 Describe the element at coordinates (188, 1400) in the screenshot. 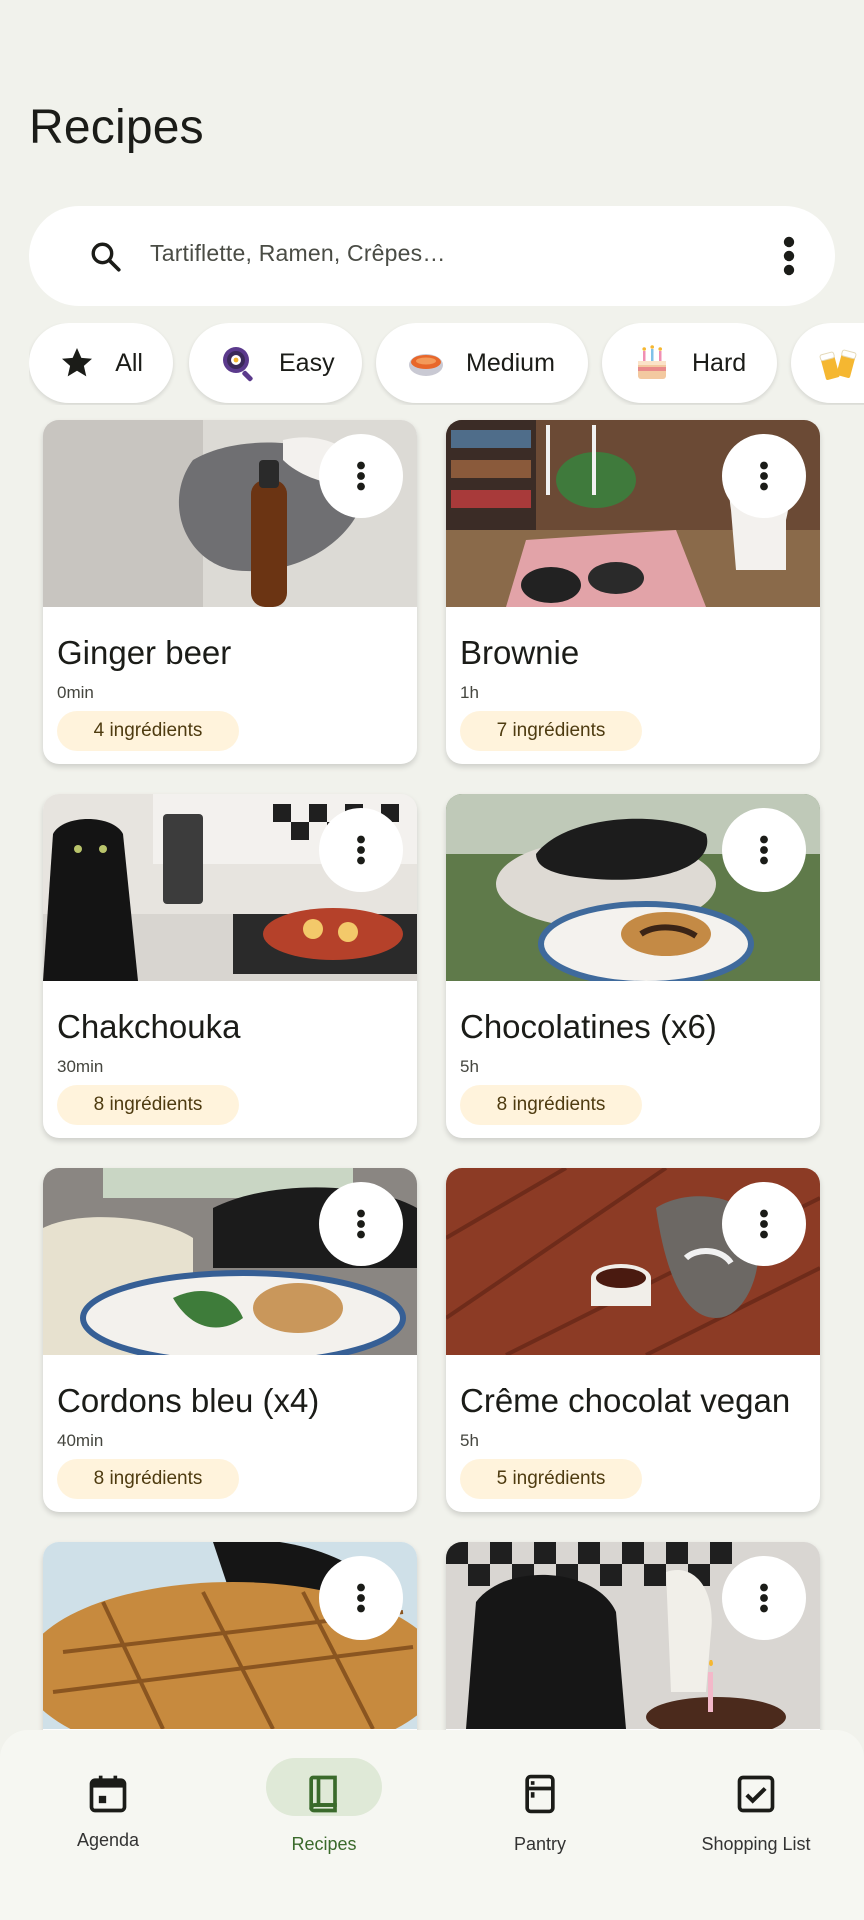

I see `recipe-name: Cordons bleu (x4)` at that location.